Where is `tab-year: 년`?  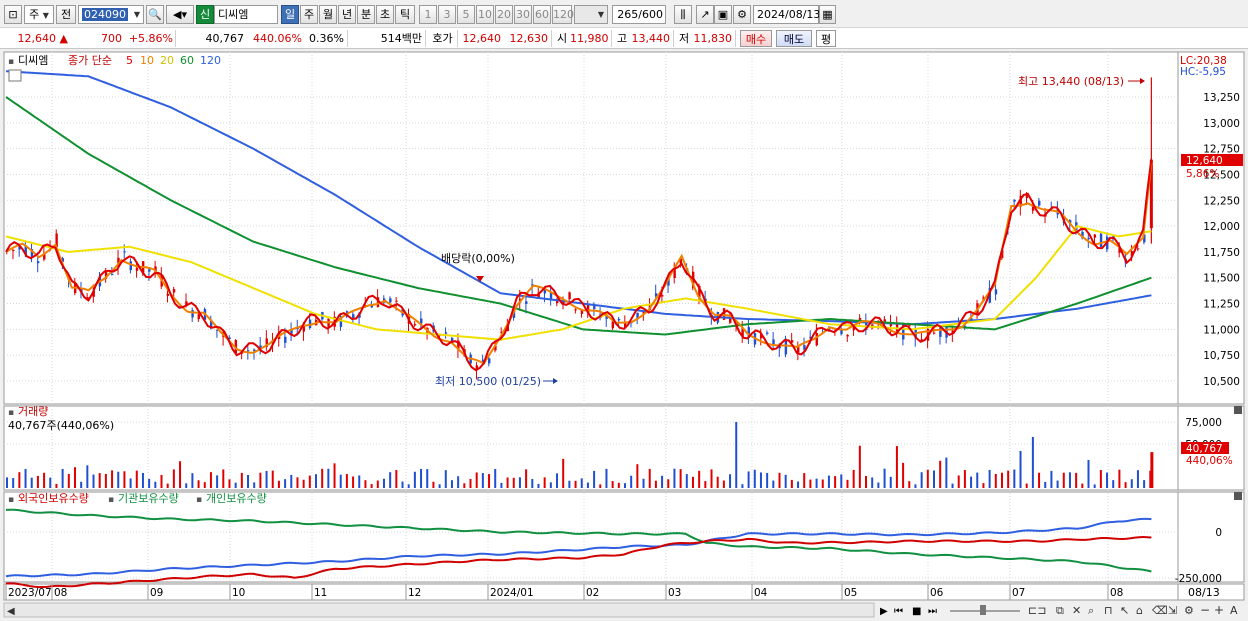 tab-year: 년 is located at coordinates (347, 14).